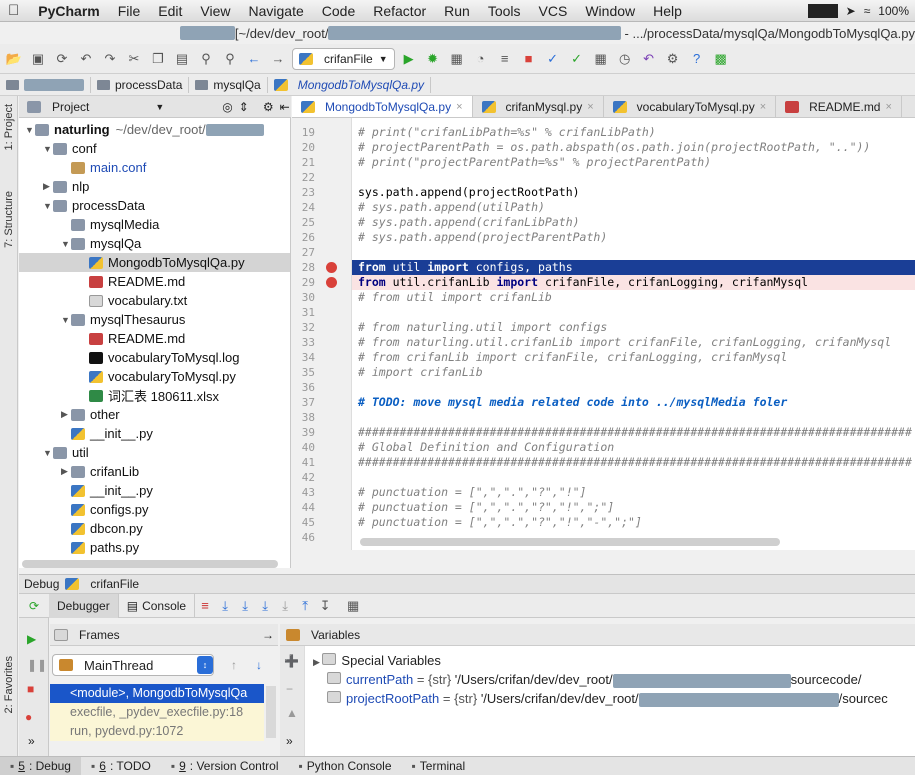  I want to click on view-breakpoints-icon: ●, so click(28, 717).